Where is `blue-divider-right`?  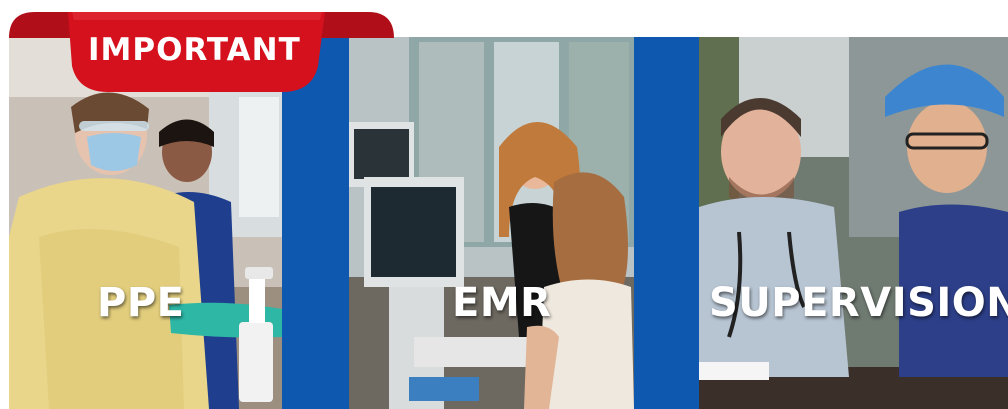 blue-divider-right is located at coordinates (666, 223).